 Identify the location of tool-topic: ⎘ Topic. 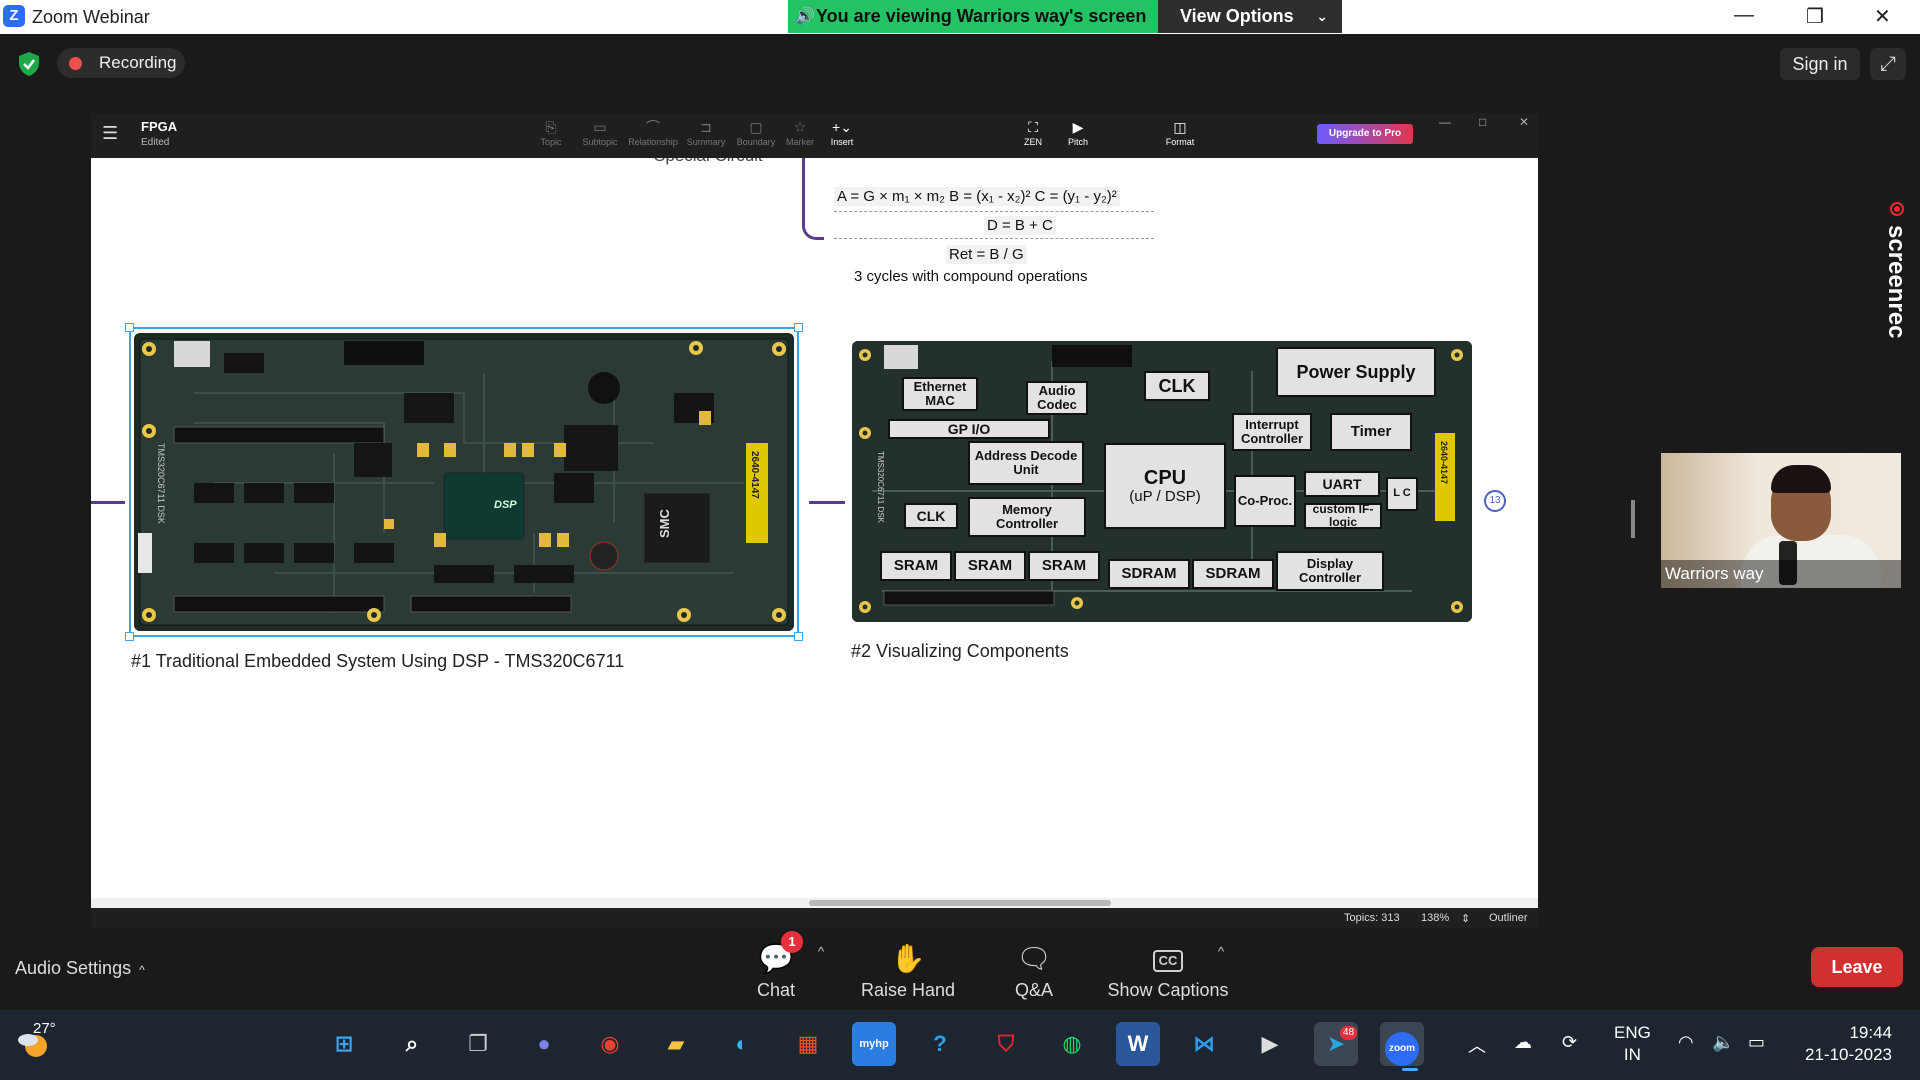
(551, 132).